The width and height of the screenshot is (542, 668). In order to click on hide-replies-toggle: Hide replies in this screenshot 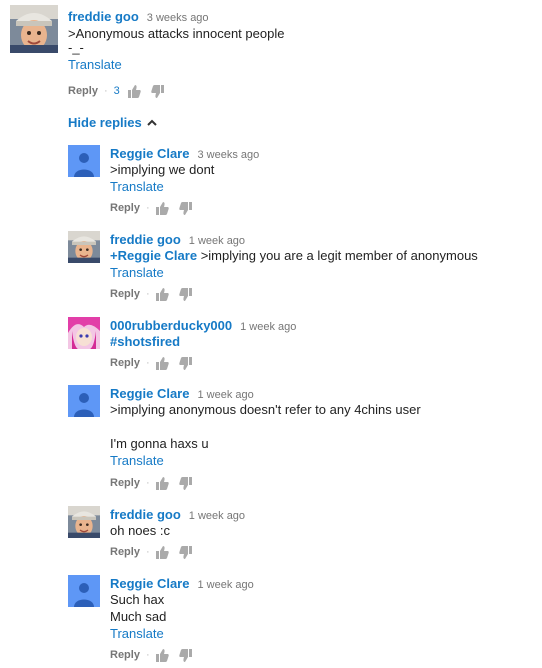, I will do `click(112, 122)`.